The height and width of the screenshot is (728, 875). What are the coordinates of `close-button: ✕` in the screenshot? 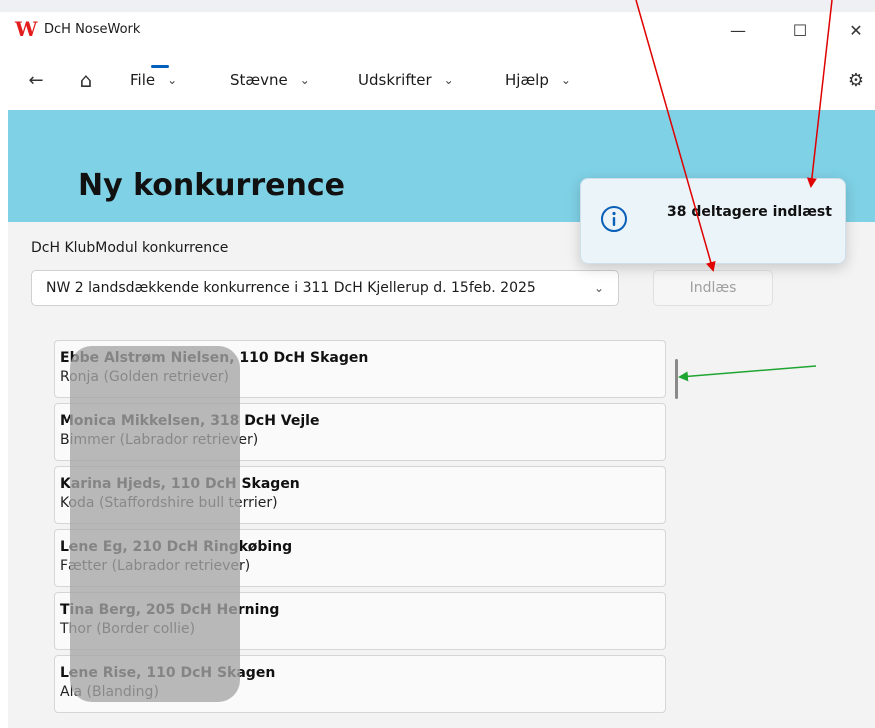 It's located at (854, 30).